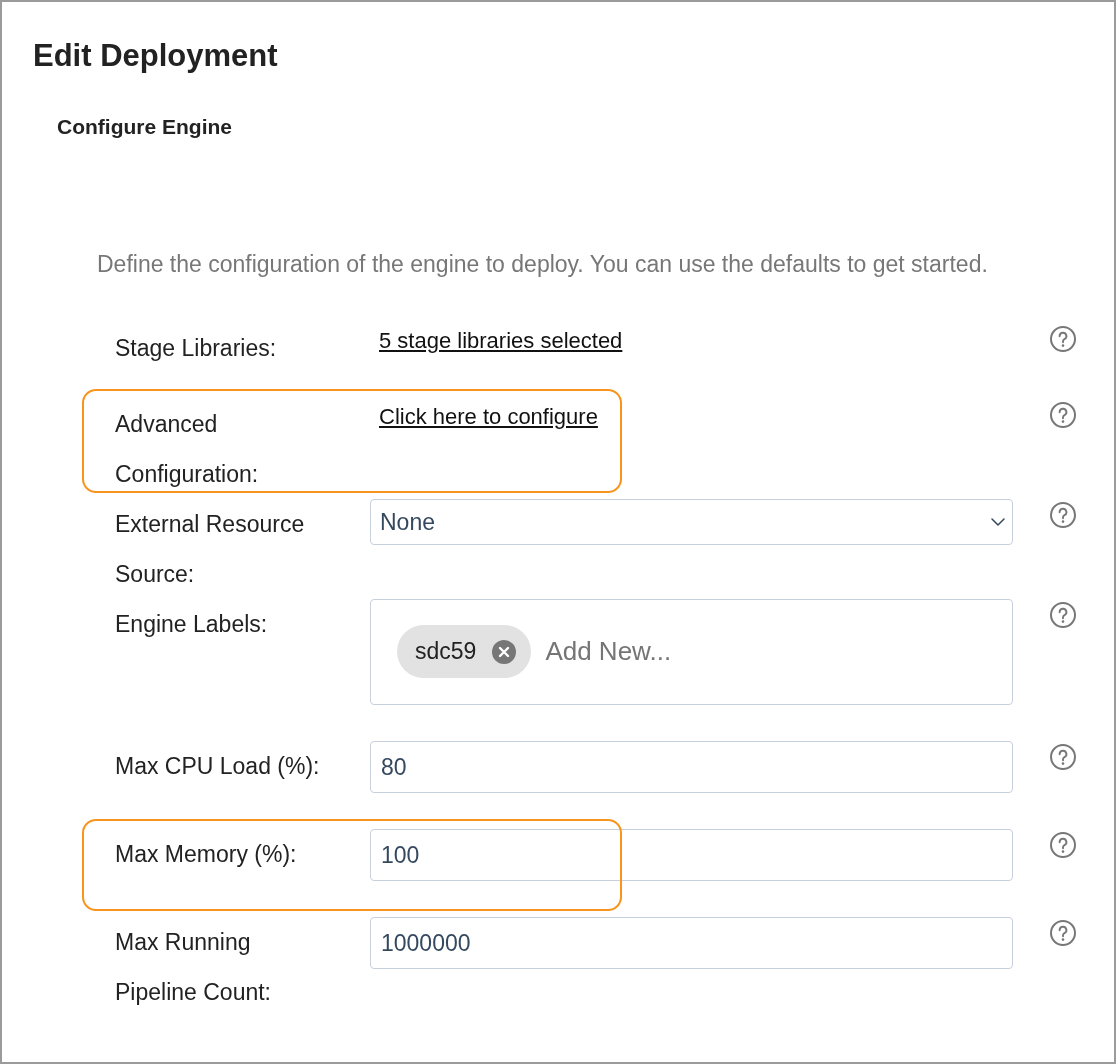 The width and height of the screenshot is (1116, 1064). What do you see at coordinates (691, 767) in the screenshot?
I see `input-field: 80` at bounding box center [691, 767].